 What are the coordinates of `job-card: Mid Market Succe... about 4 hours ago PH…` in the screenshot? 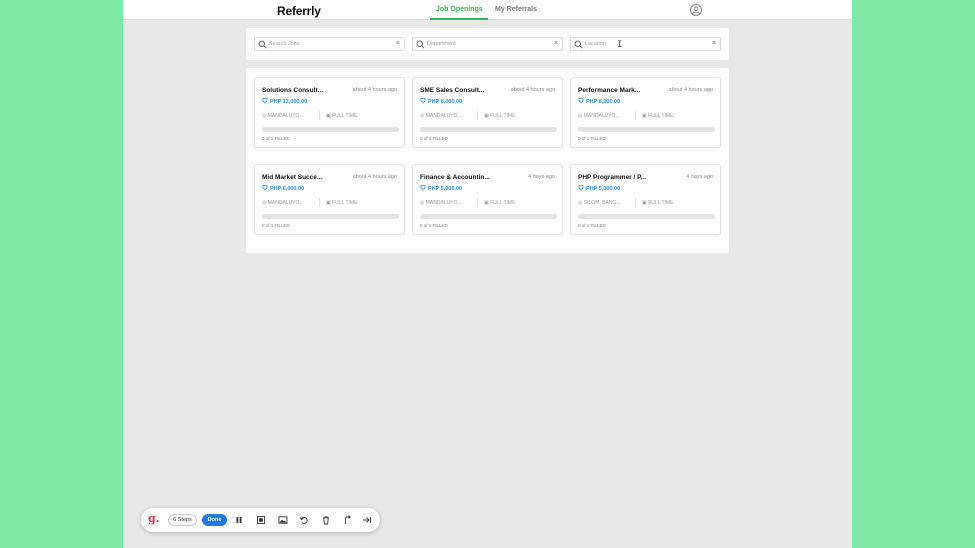 It's located at (329, 199).